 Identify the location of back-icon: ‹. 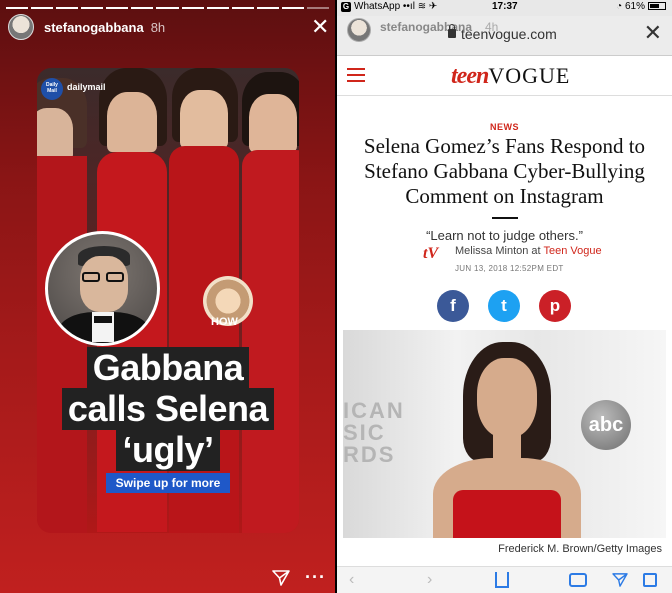
(351, 580).